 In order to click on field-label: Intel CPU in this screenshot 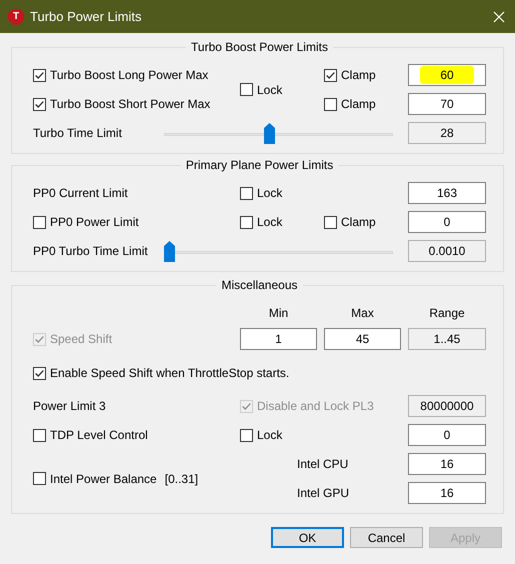, I will do `click(322, 464)`.